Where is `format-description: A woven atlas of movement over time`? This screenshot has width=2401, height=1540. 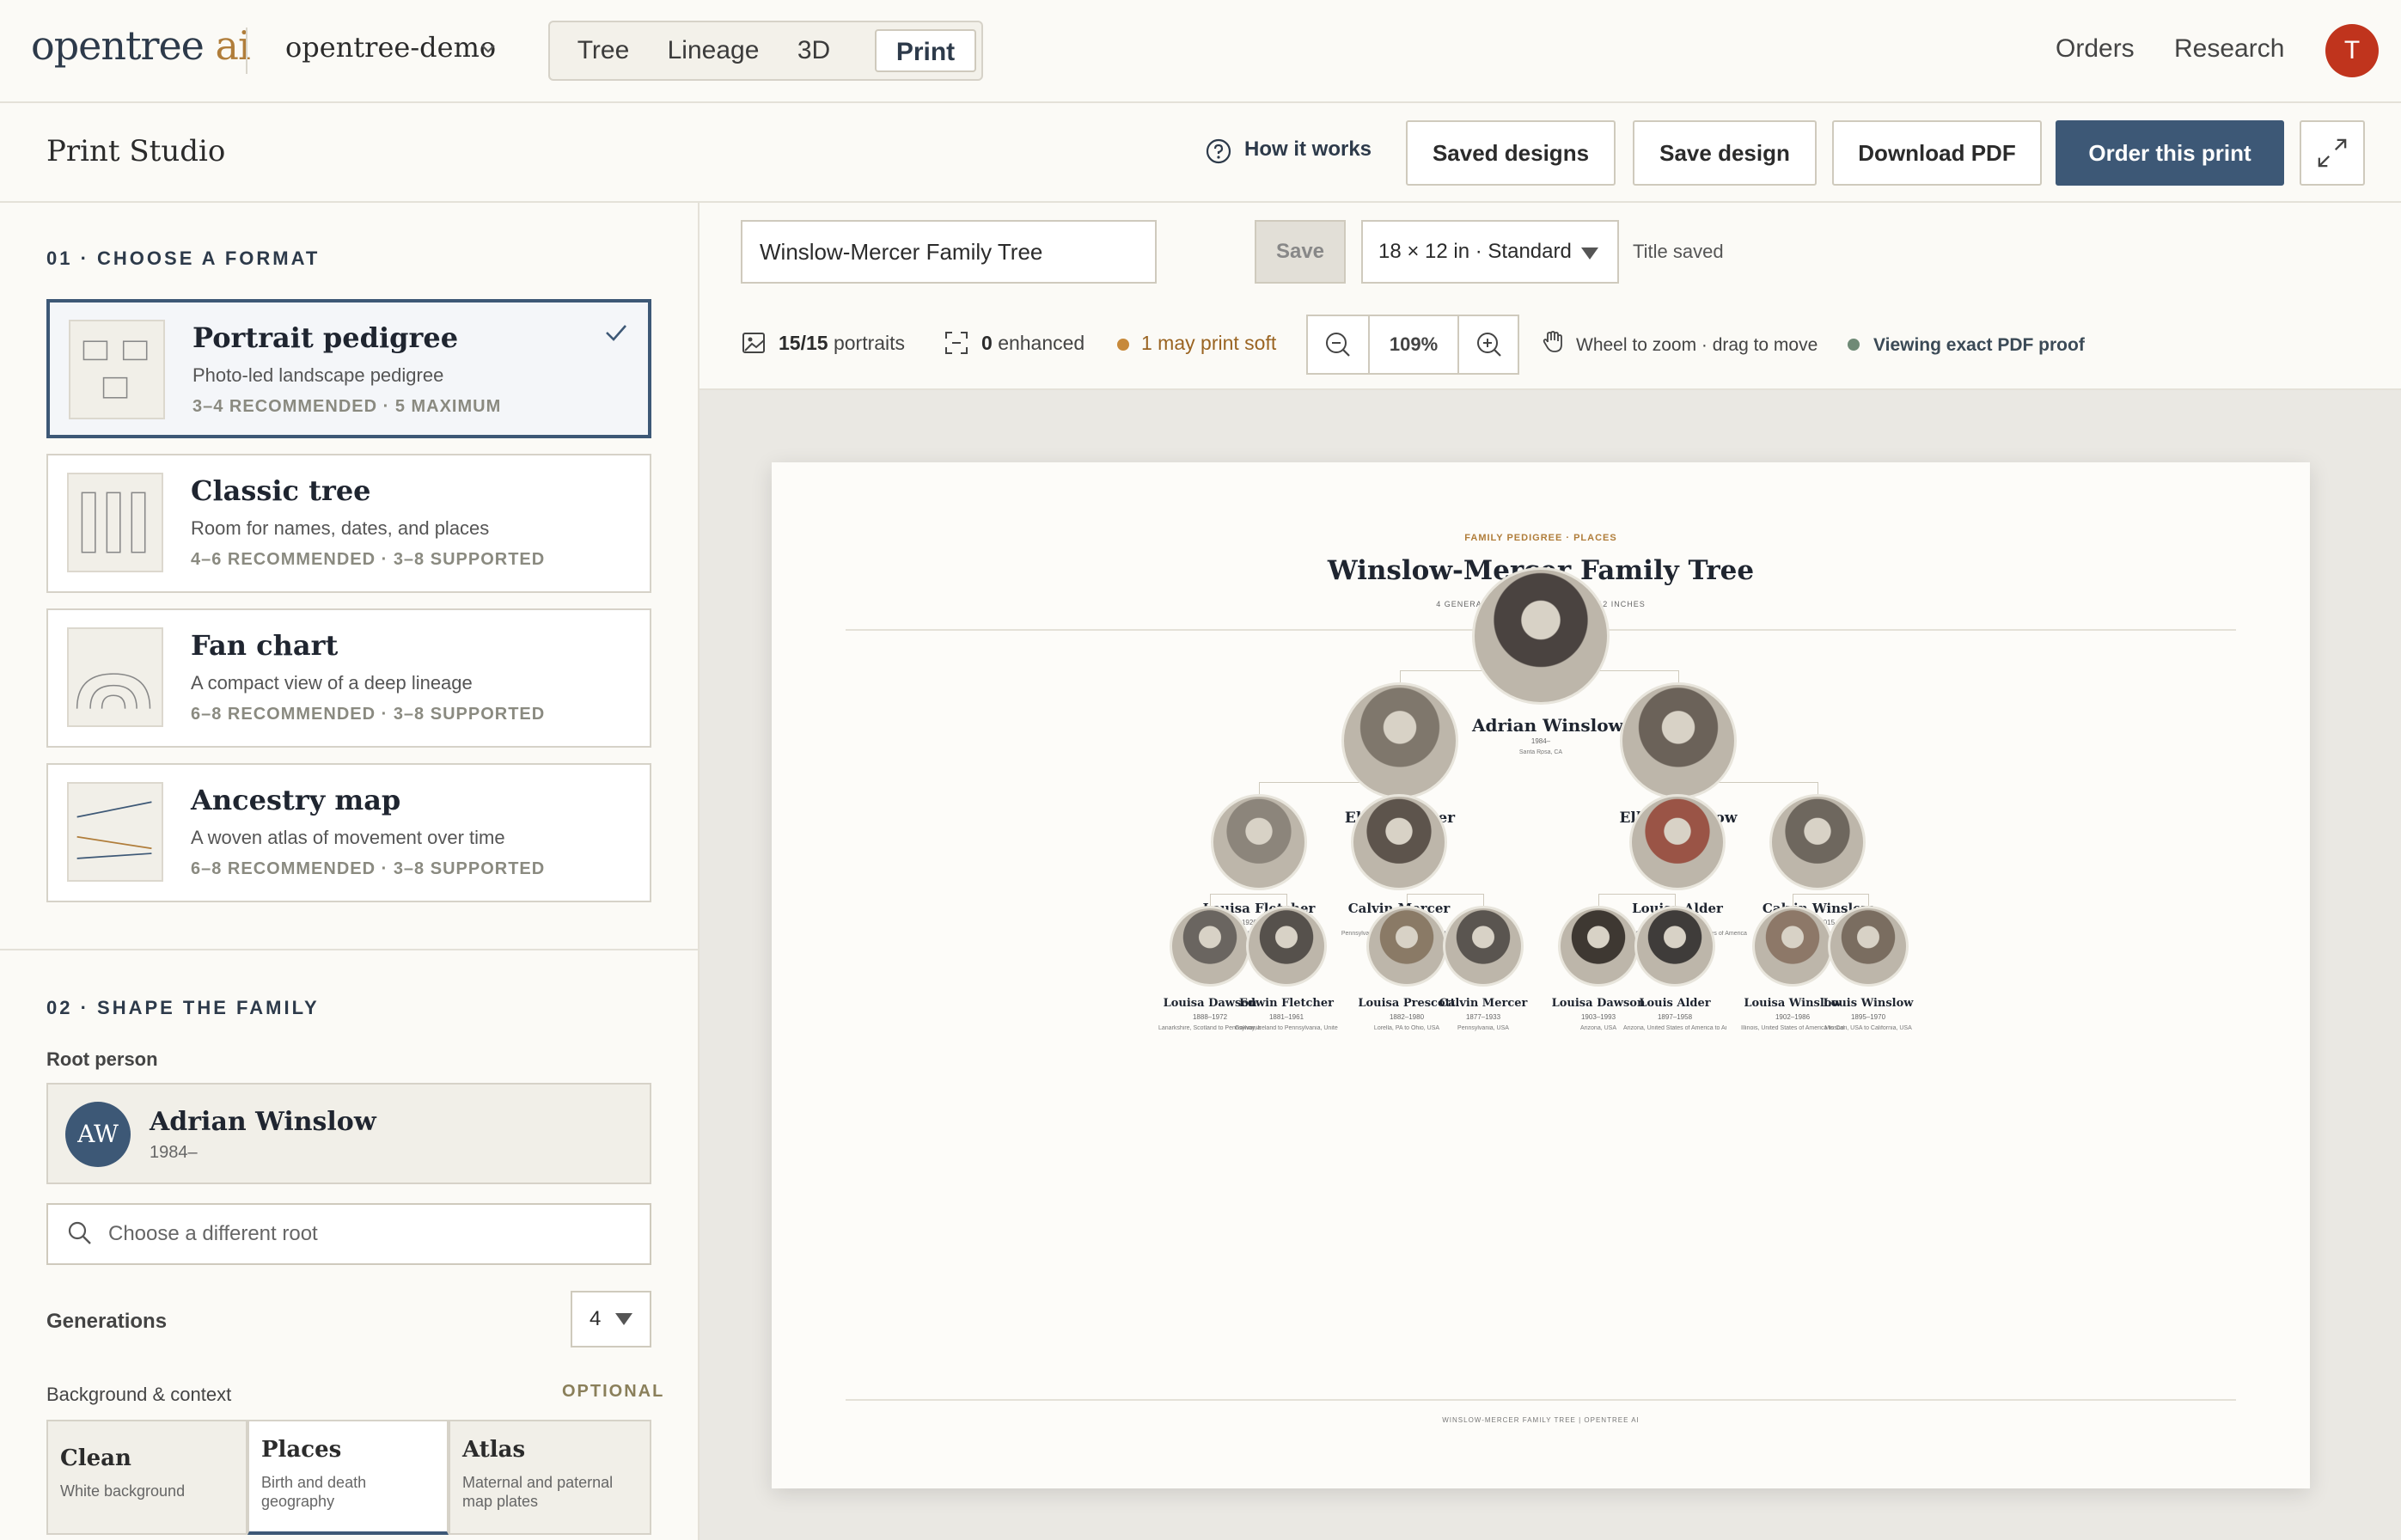
format-description: A woven atlas of movement over time is located at coordinates (348, 837).